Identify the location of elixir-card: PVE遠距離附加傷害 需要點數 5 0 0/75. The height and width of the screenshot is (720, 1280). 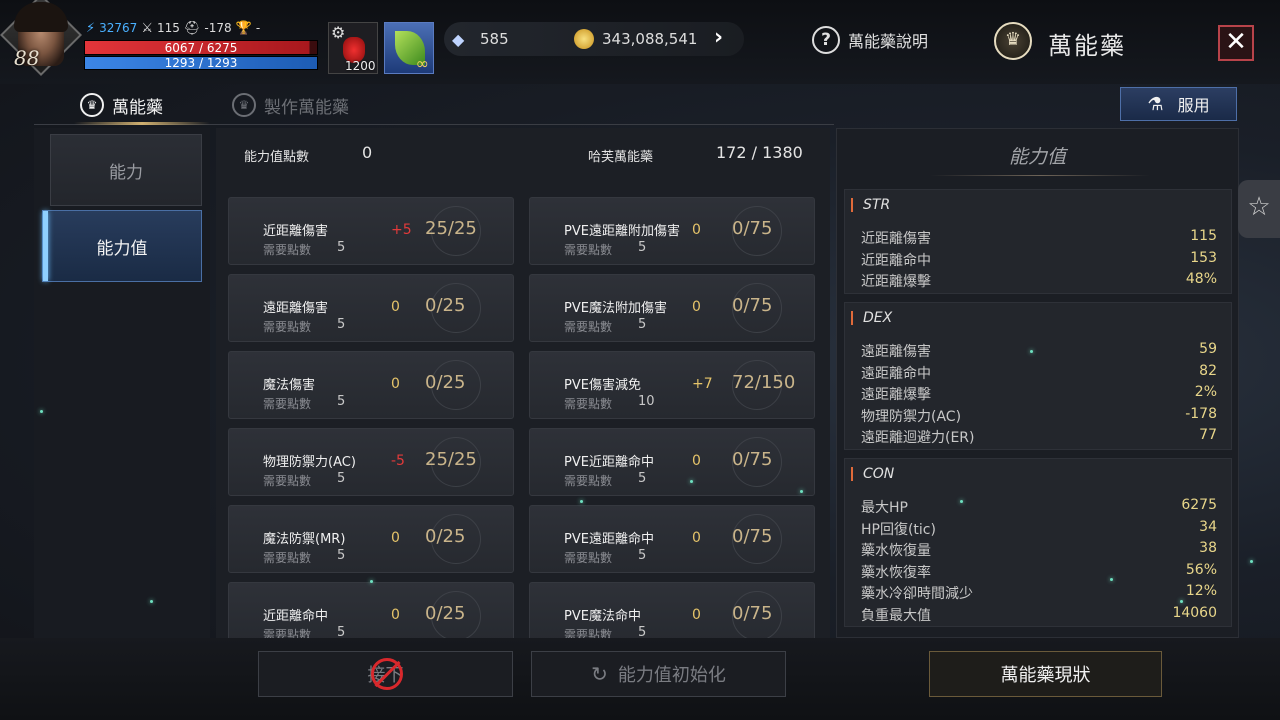
(672, 231).